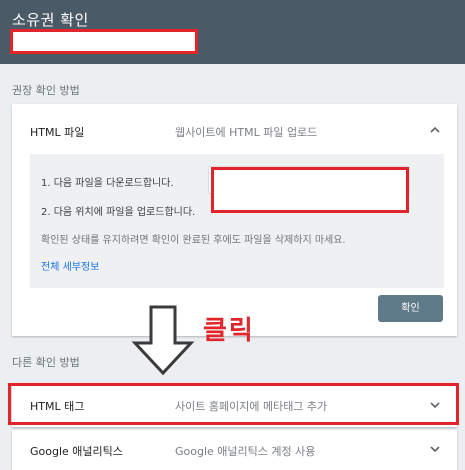  Describe the element at coordinates (46, 362) in the screenshot. I see `section-label-other: 다른 확인 방법` at that location.